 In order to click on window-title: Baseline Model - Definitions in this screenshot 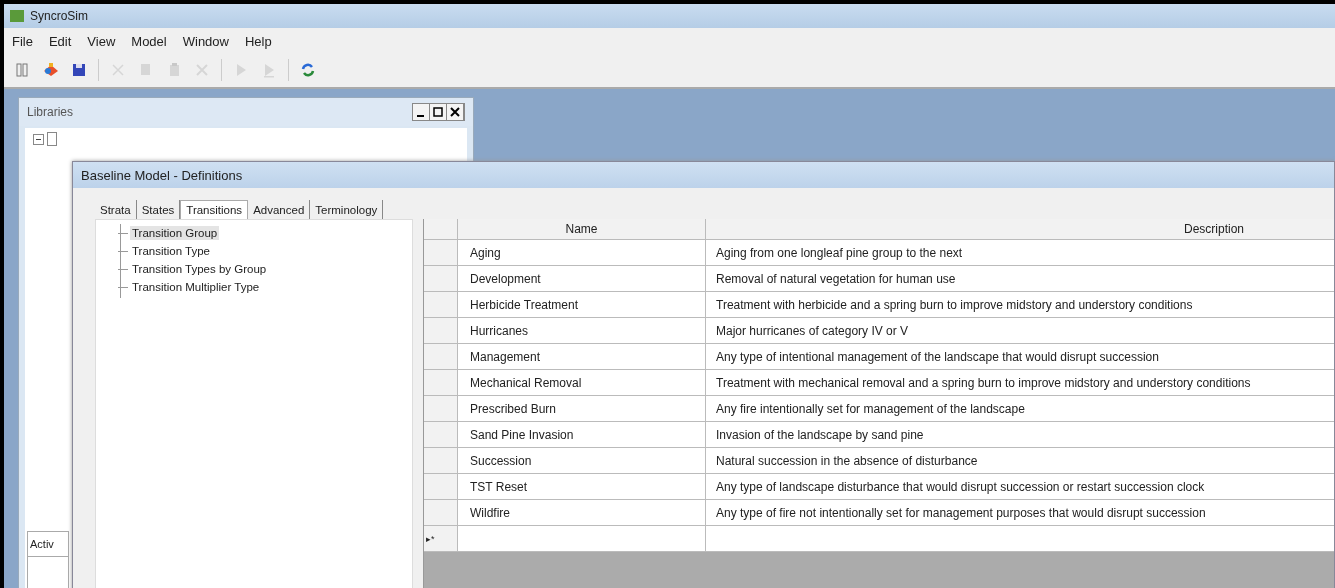, I will do `click(703, 175)`.